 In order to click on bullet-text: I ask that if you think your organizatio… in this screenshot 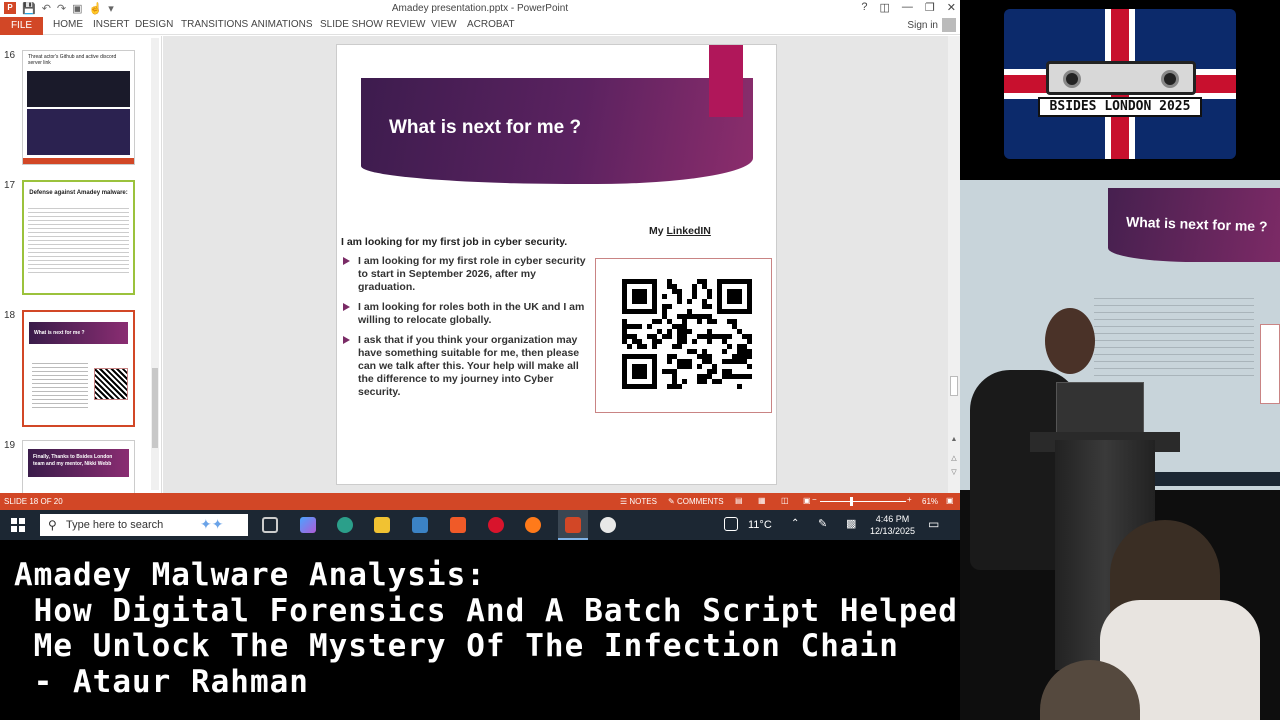, I will do `click(469, 366)`.